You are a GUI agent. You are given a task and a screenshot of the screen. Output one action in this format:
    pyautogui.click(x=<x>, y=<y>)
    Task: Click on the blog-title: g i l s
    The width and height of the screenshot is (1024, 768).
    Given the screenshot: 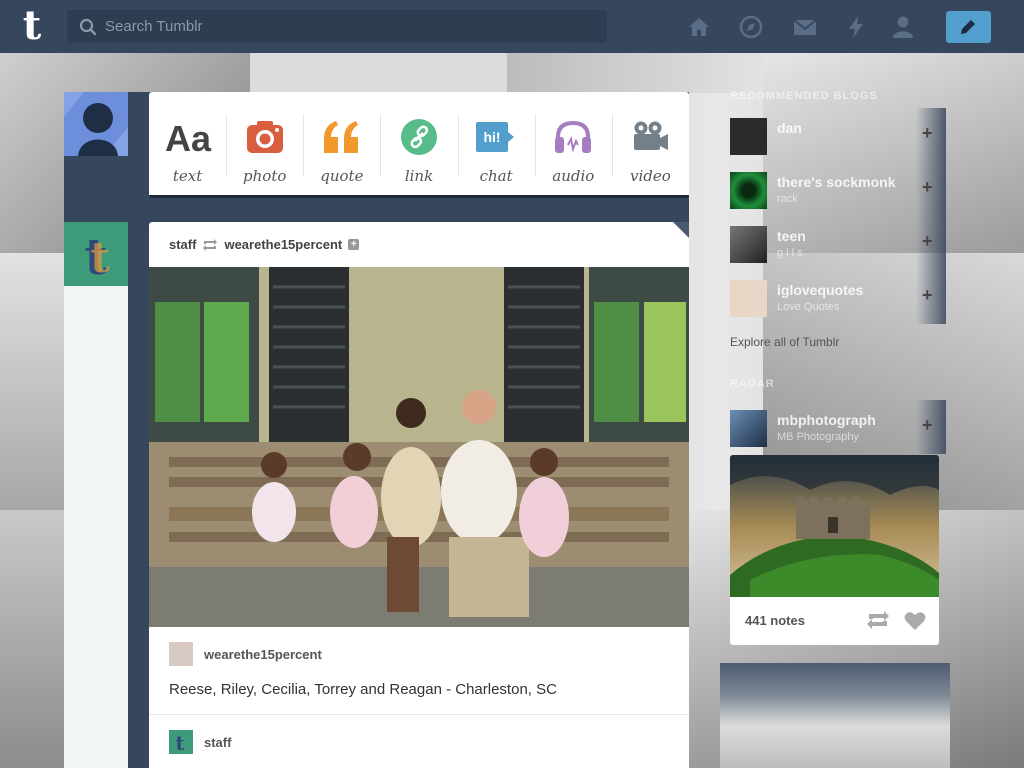 What is the action you would take?
    pyautogui.click(x=790, y=253)
    